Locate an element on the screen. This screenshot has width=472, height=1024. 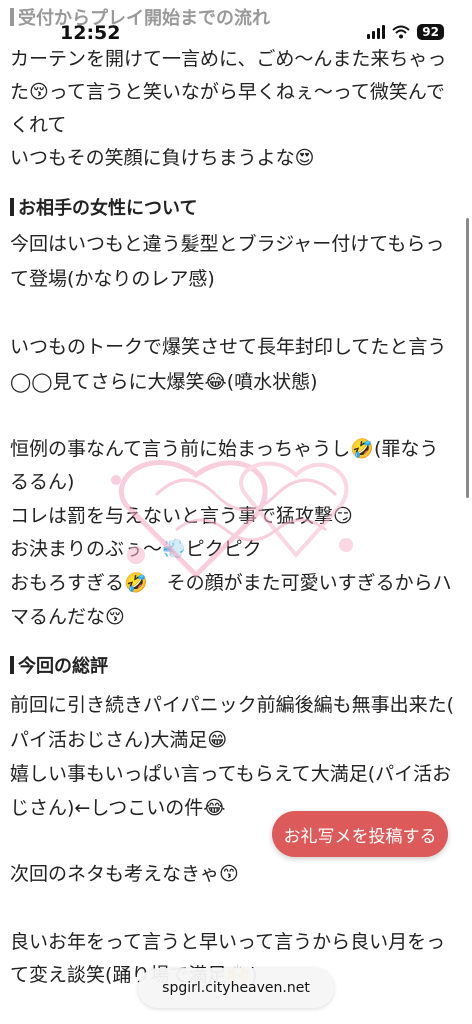
text-line: て登場(かなりのレア感) is located at coordinates (112, 279).